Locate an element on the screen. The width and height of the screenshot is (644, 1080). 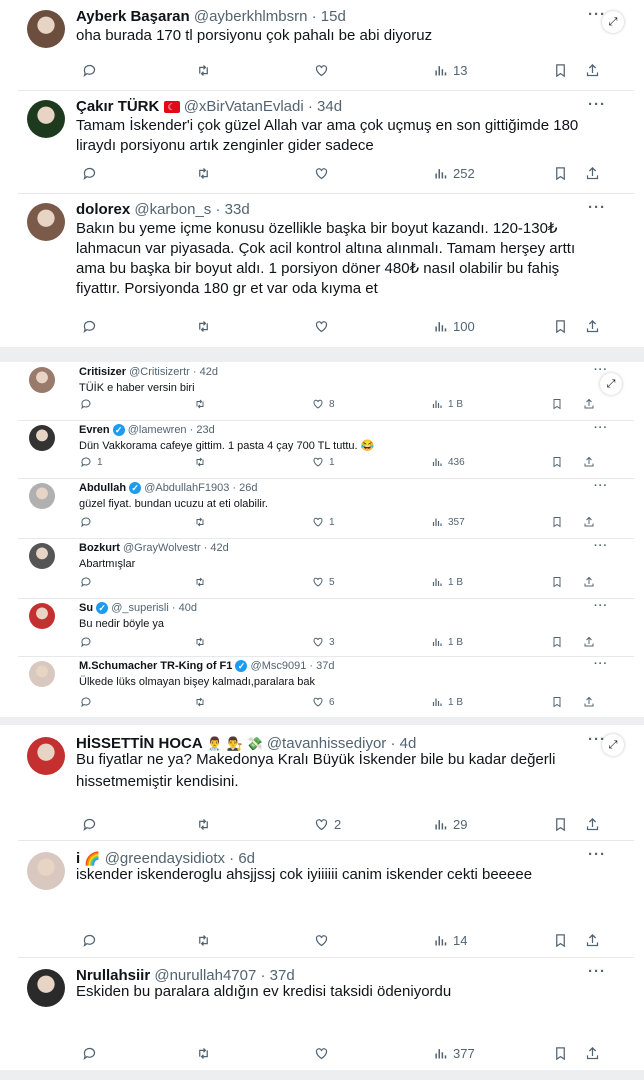
timestamp: · 33d is located at coordinates (232, 209).